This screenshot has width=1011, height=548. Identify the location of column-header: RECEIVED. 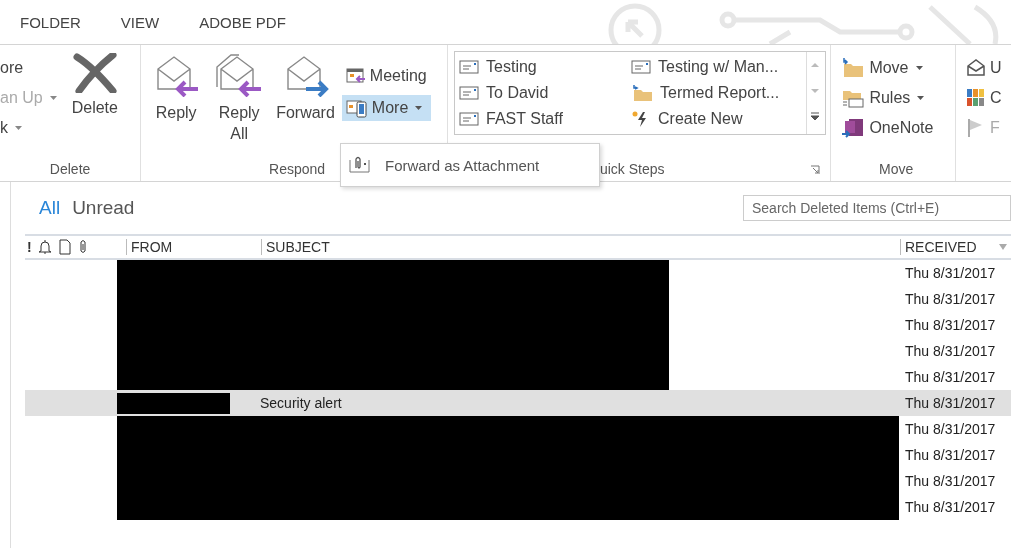
(946, 247).